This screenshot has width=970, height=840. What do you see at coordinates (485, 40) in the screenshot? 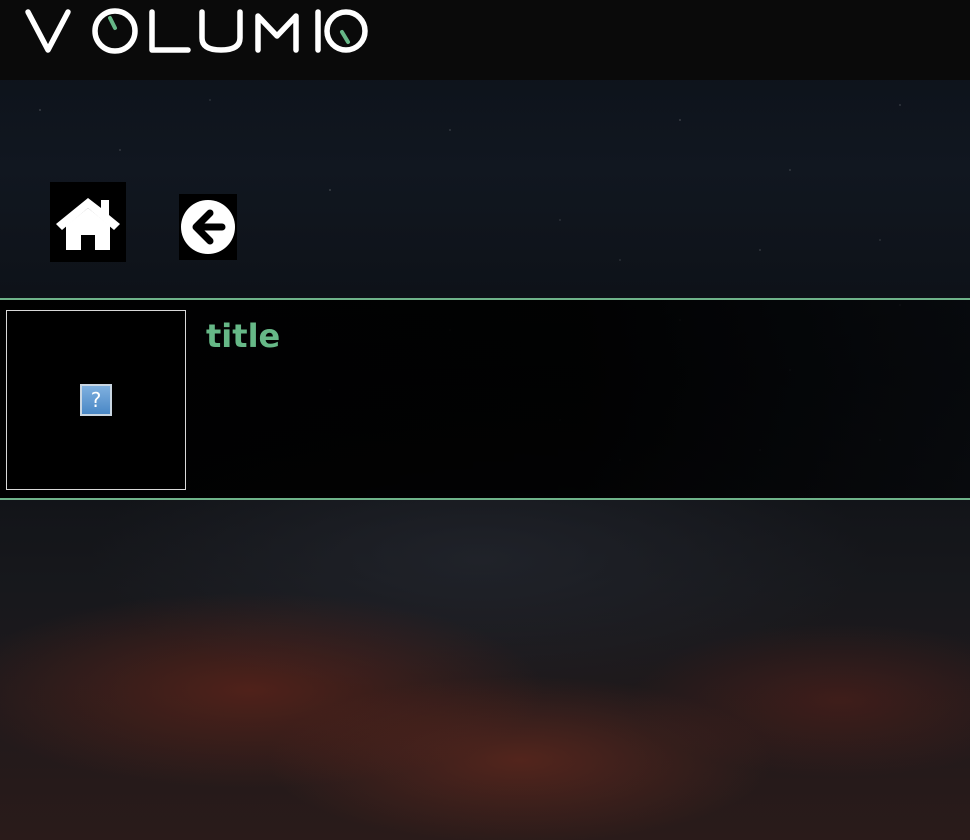
I see `top-bar` at bounding box center [485, 40].